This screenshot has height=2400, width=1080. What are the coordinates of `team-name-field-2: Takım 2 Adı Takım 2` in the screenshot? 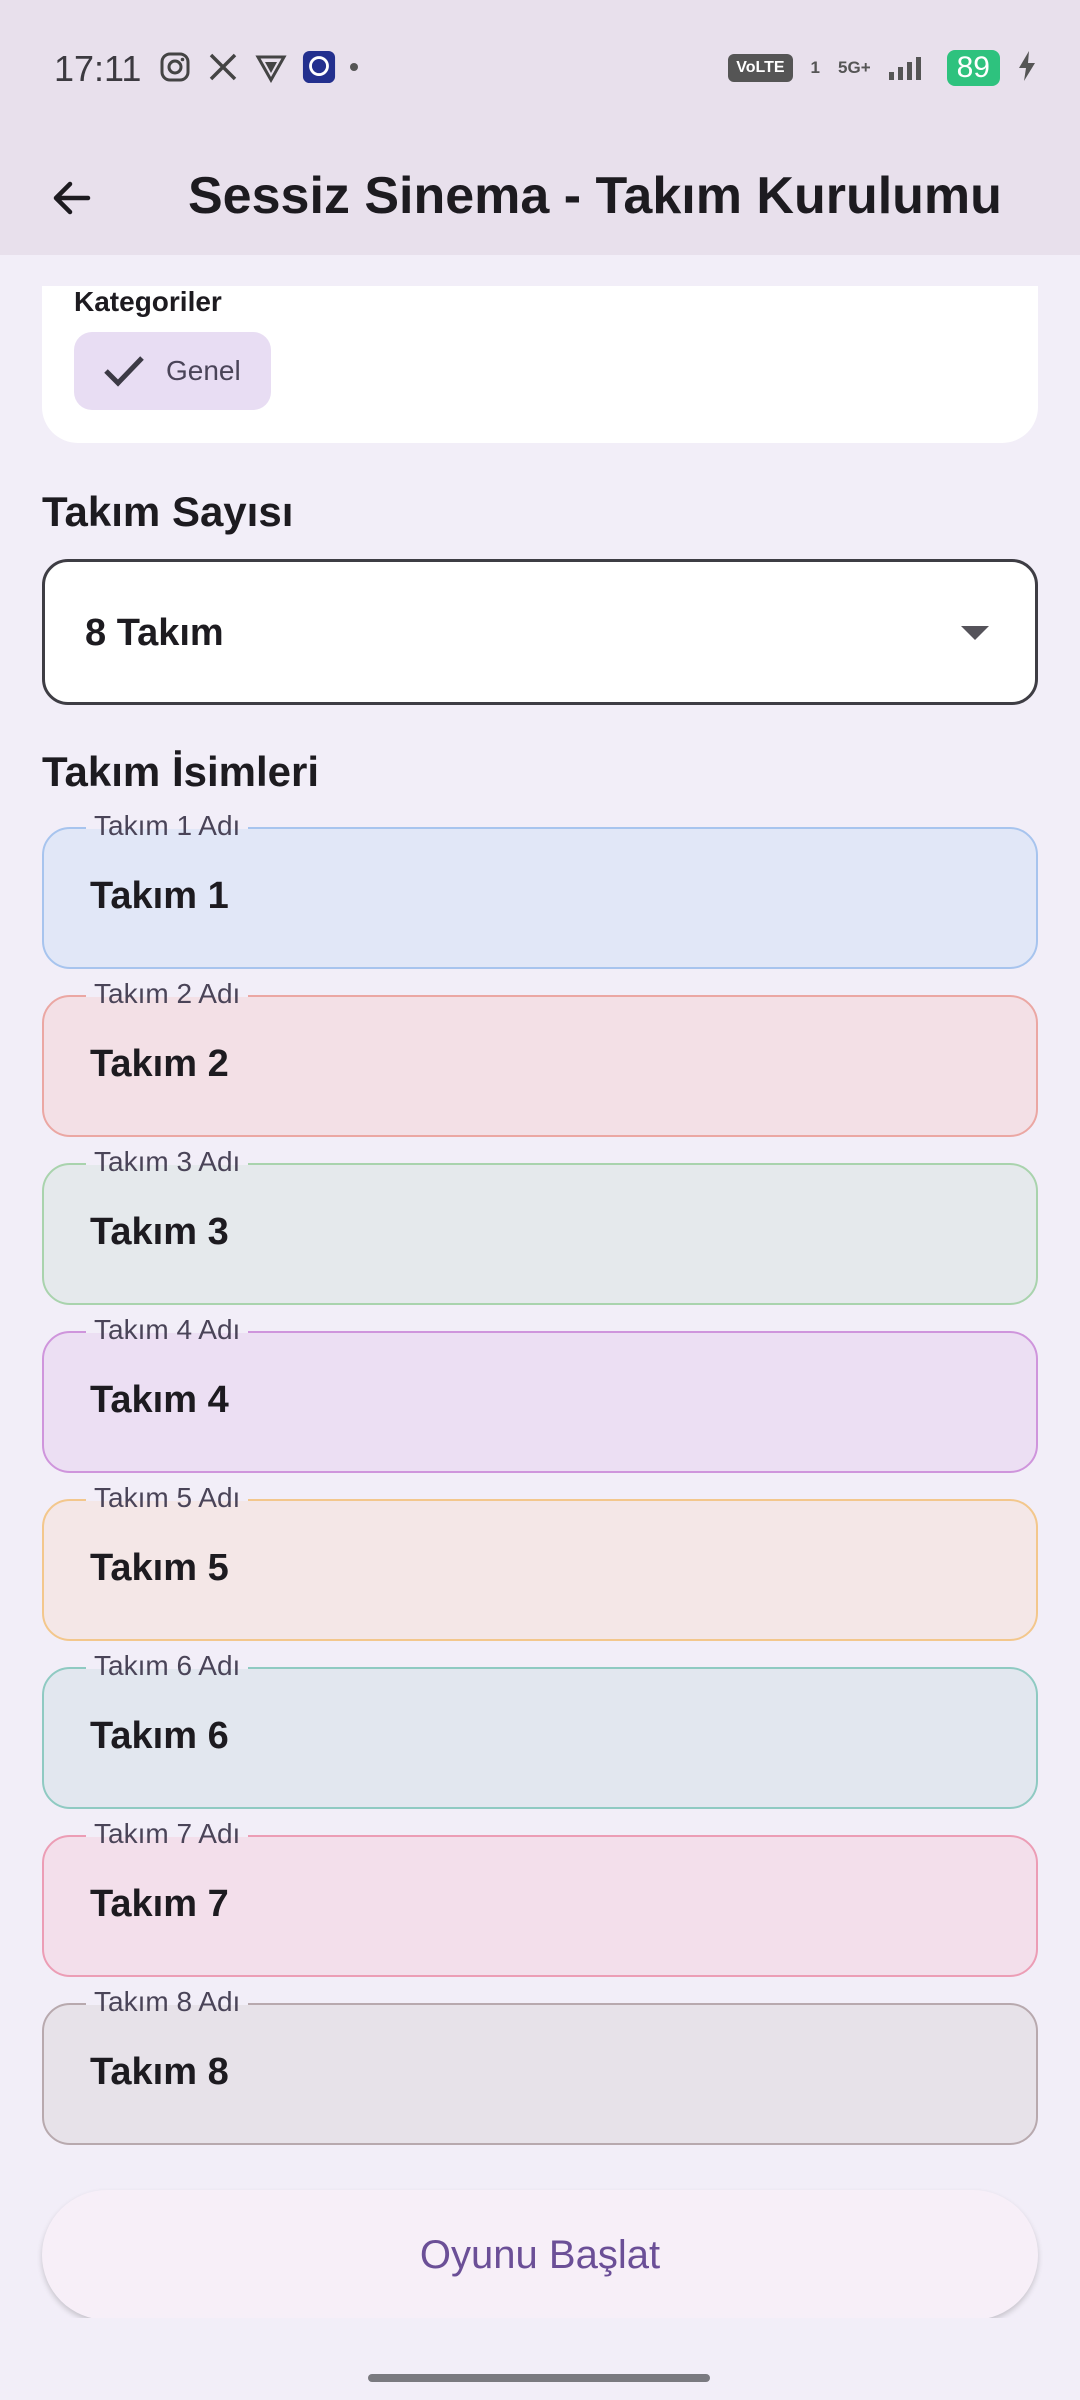 It's located at (540, 1056).